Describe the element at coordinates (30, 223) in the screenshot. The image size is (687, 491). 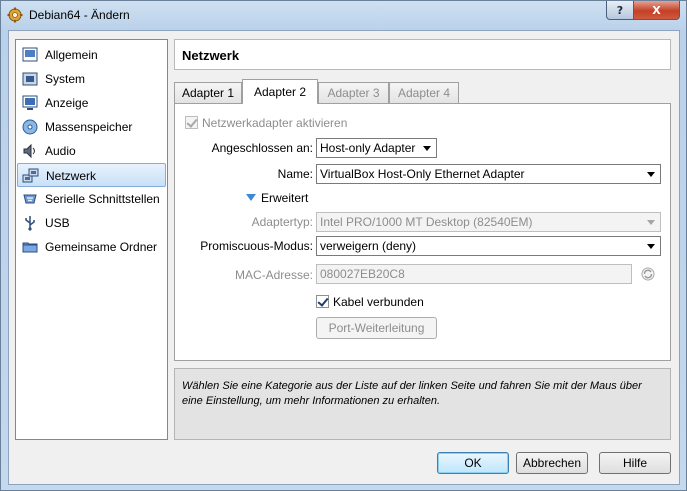
I see `usb-icon` at that location.